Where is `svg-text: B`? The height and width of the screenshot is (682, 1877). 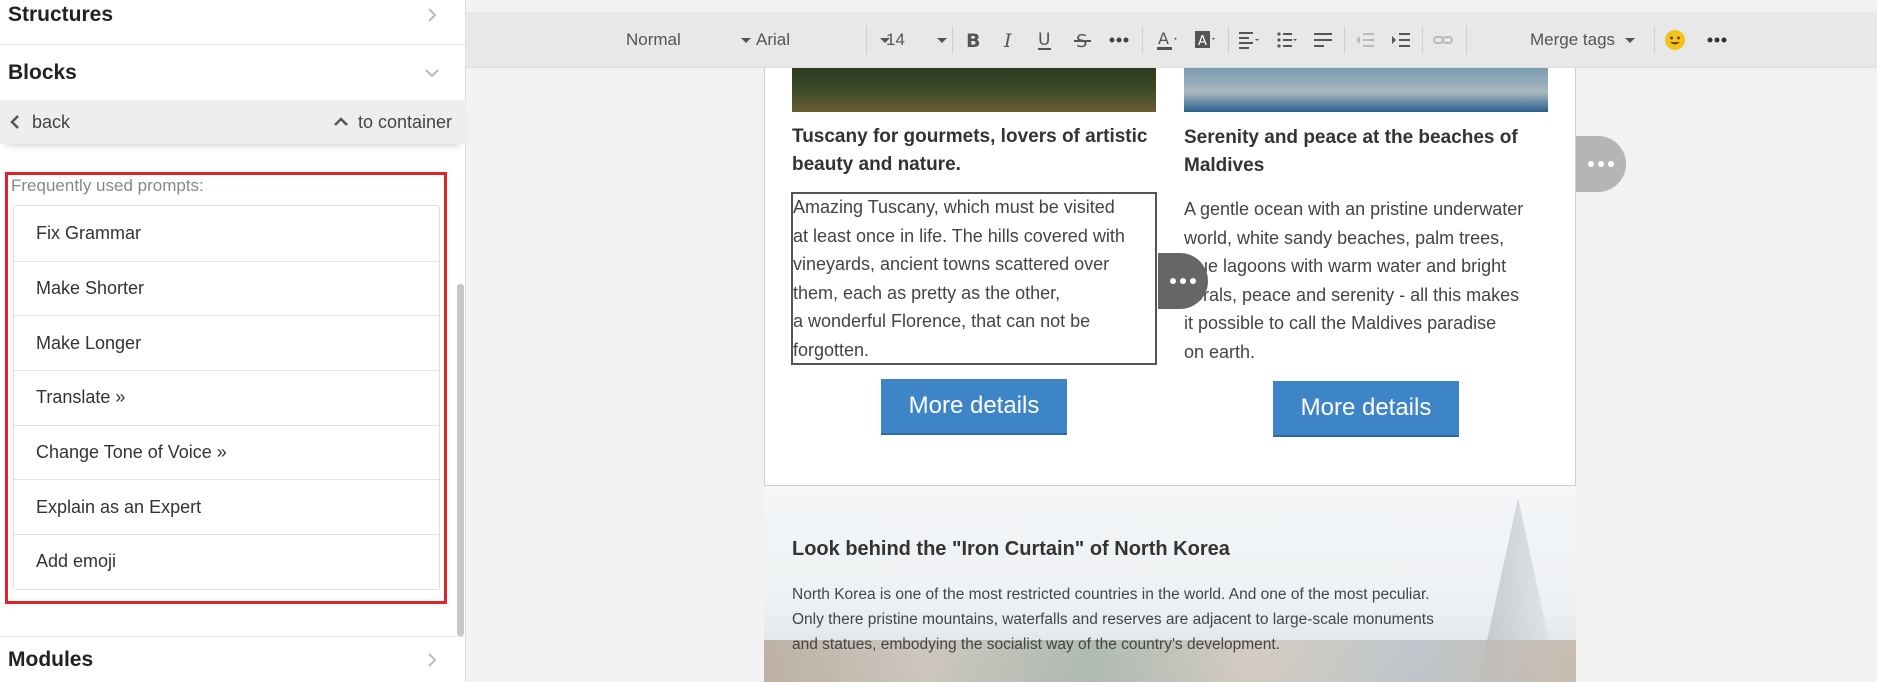 svg-text: B is located at coordinates (973, 41).